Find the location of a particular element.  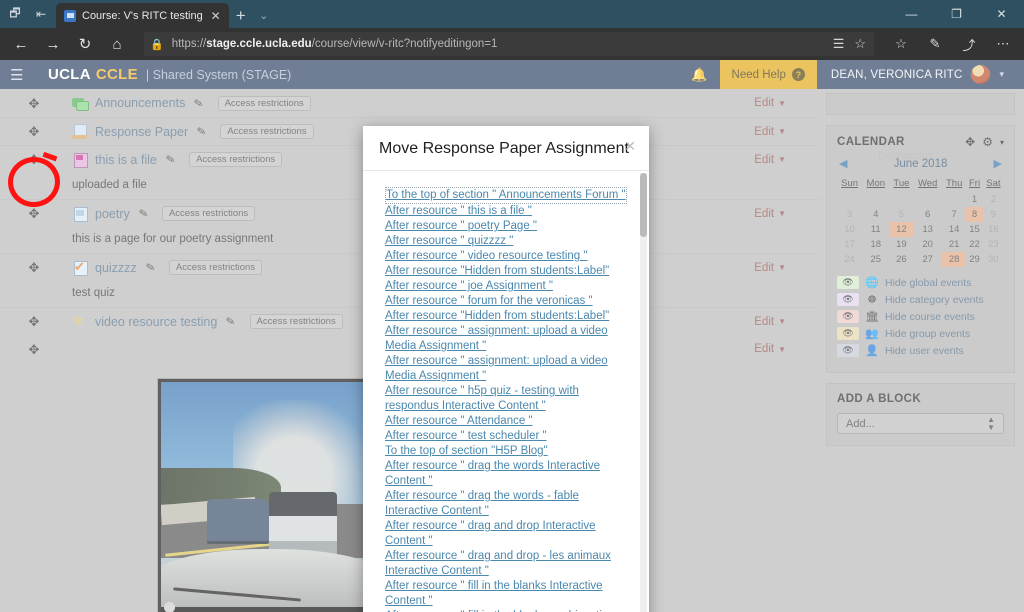

share-icon: ⤴ is located at coordinates (969, 44).